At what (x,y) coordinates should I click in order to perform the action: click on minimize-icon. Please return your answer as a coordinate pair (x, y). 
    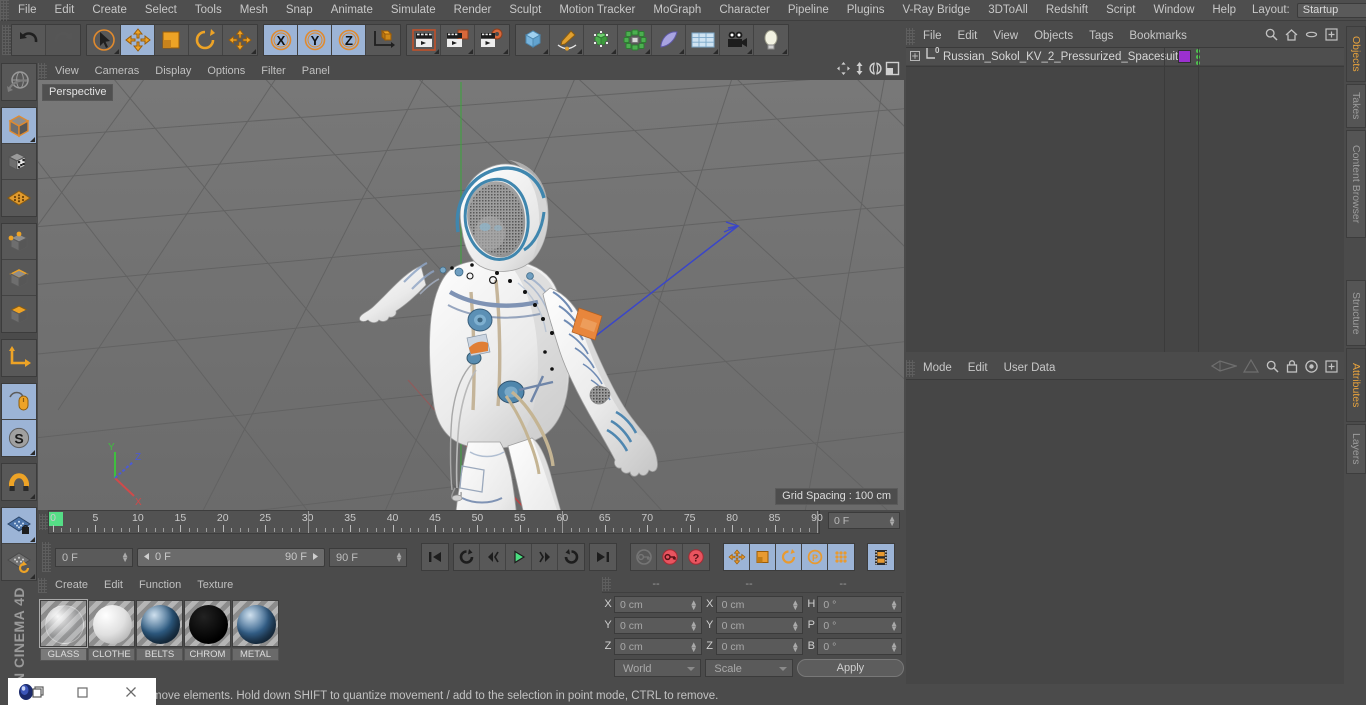
    Looking at the image, I should click on (81, 692).